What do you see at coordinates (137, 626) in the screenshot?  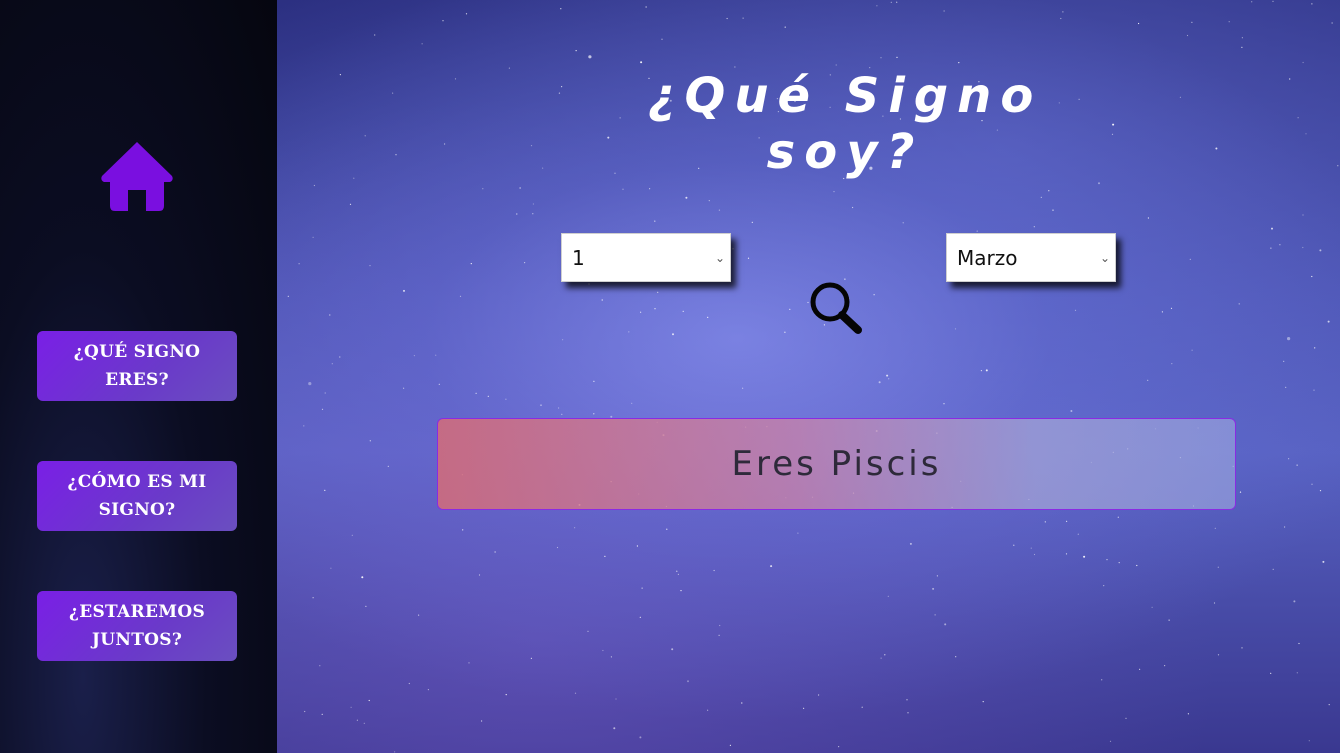 I see `nav-button-estaremos-juntos: ¿ESTAREMOS JUNTOS?` at bounding box center [137, 626].